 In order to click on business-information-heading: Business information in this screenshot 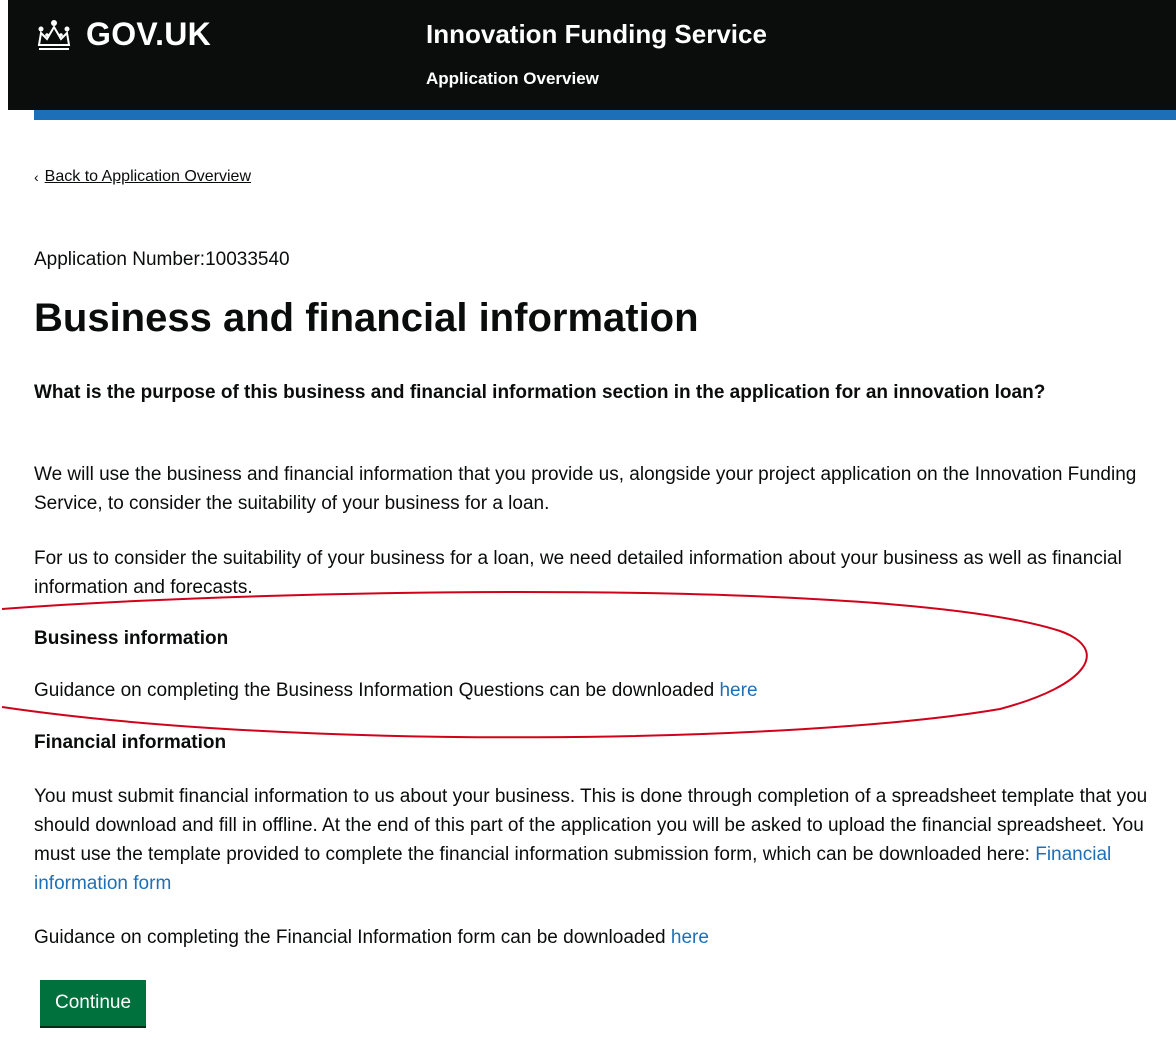, I will do `click(131, 638)`.